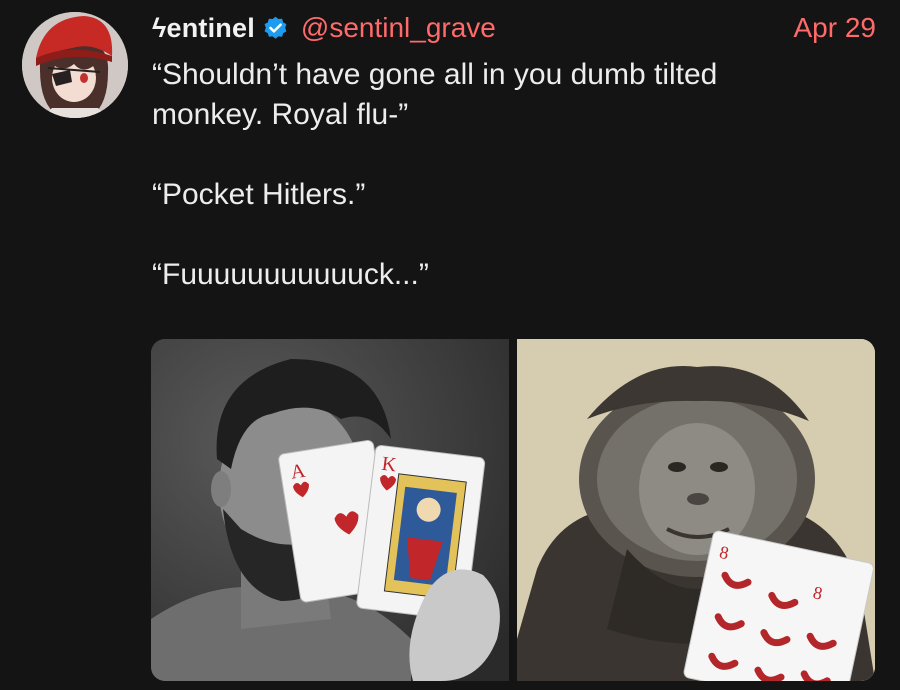 This screenshot has width=900, height=690. What do you see at coordinates (835, 28) in the screenshot?
I see `post-date: Apr 29` at bounding box center [835, 28].